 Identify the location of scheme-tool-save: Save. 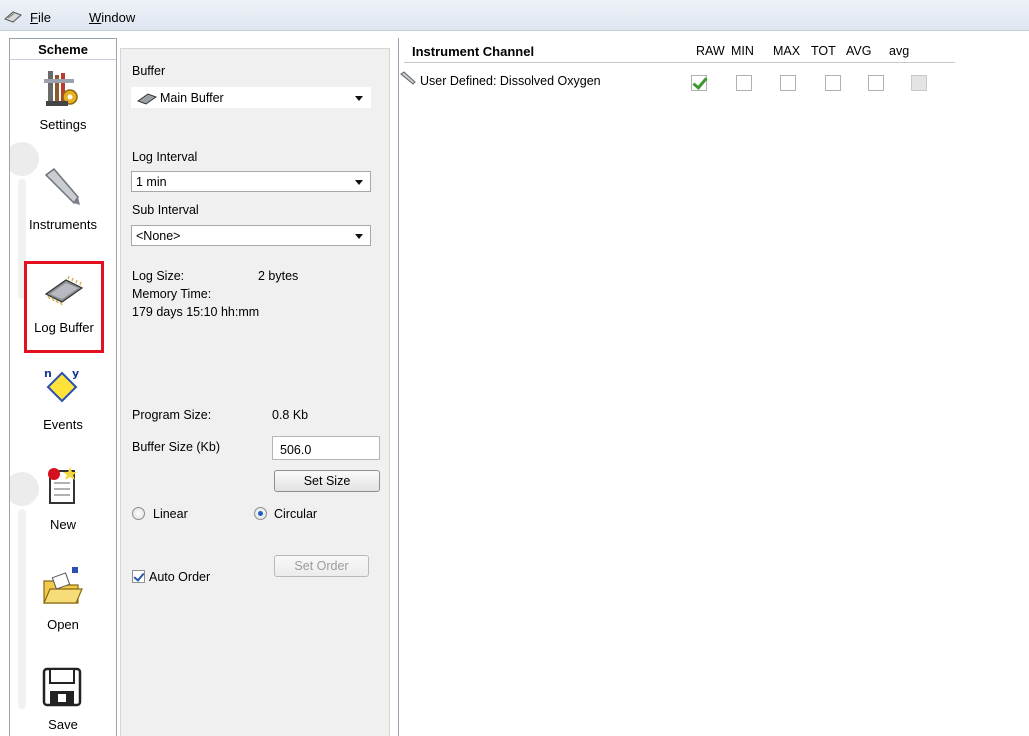
(63, 698).